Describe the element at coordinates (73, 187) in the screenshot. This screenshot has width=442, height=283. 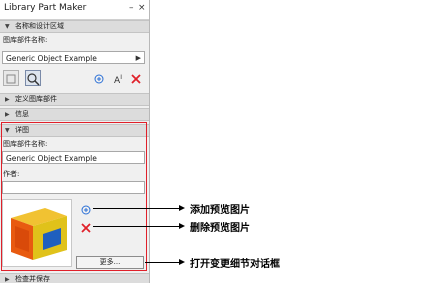
I see `author-input` at that location.